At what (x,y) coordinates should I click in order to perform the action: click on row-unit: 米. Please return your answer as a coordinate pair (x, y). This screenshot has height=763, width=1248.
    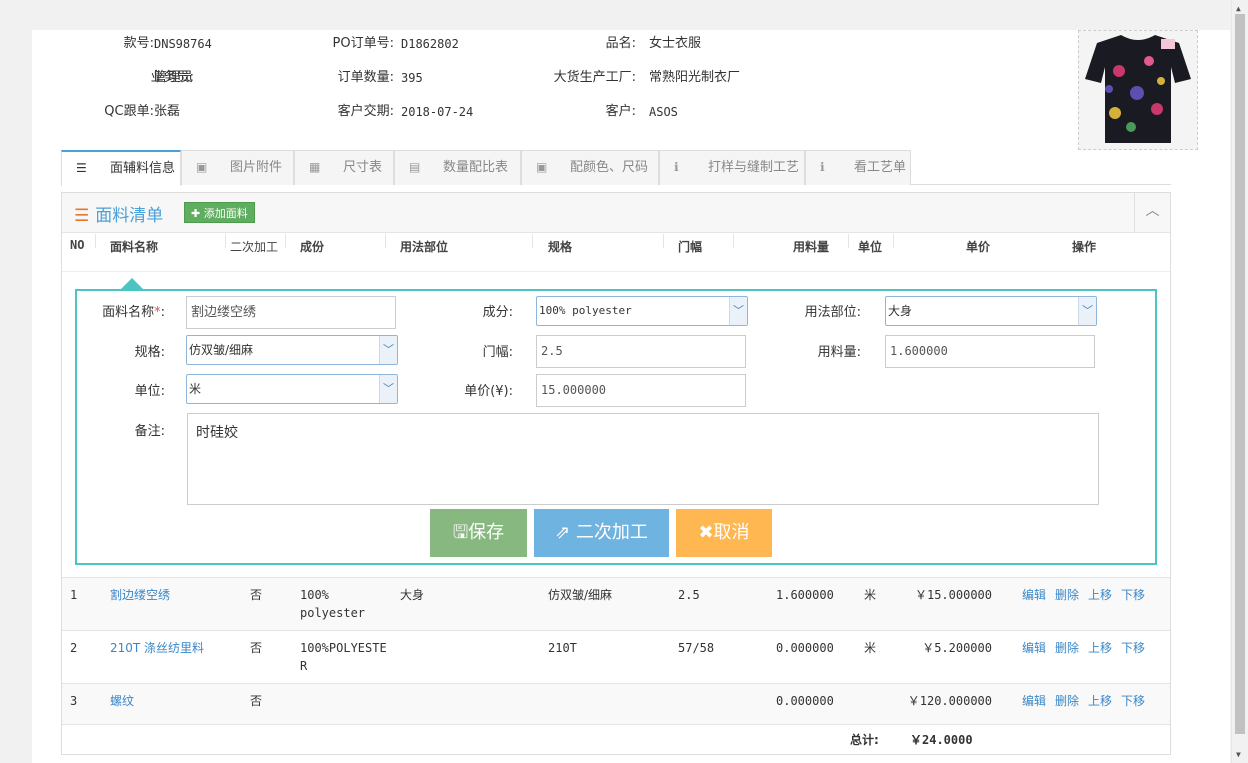
    Looking at the image, I should click on (870, 648).